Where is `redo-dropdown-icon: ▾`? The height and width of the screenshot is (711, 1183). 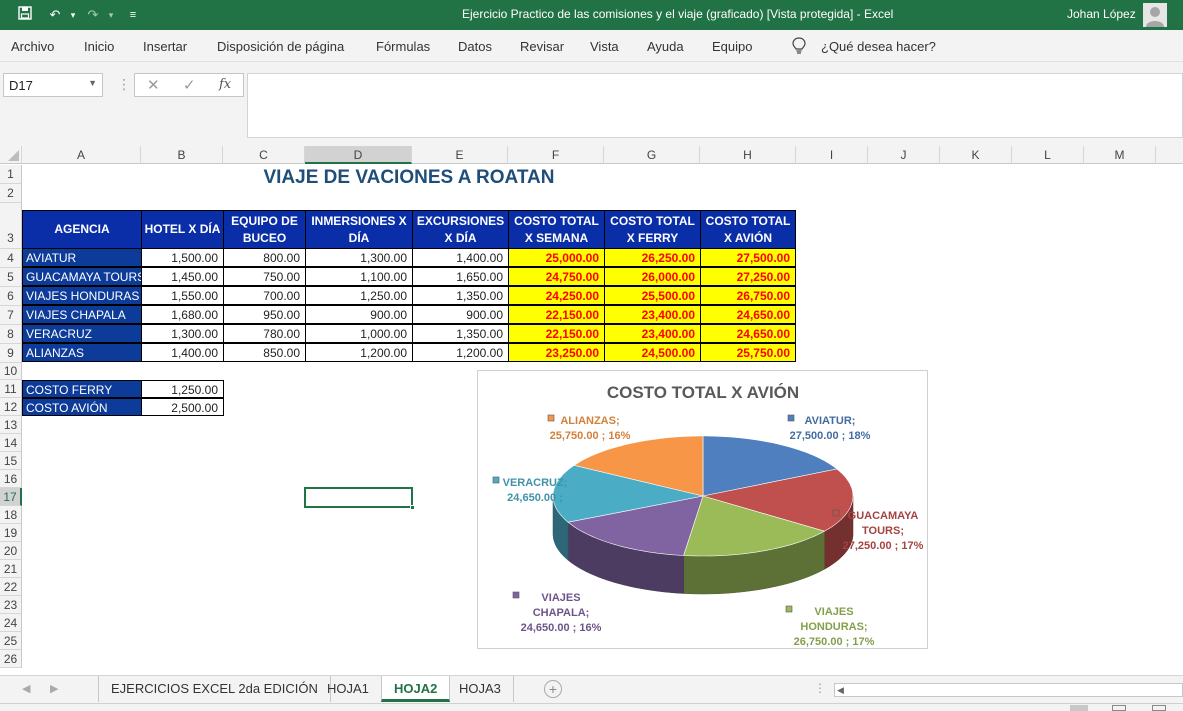
redo-dropdown-icon: ▾ is located at coordinates (111, 15).